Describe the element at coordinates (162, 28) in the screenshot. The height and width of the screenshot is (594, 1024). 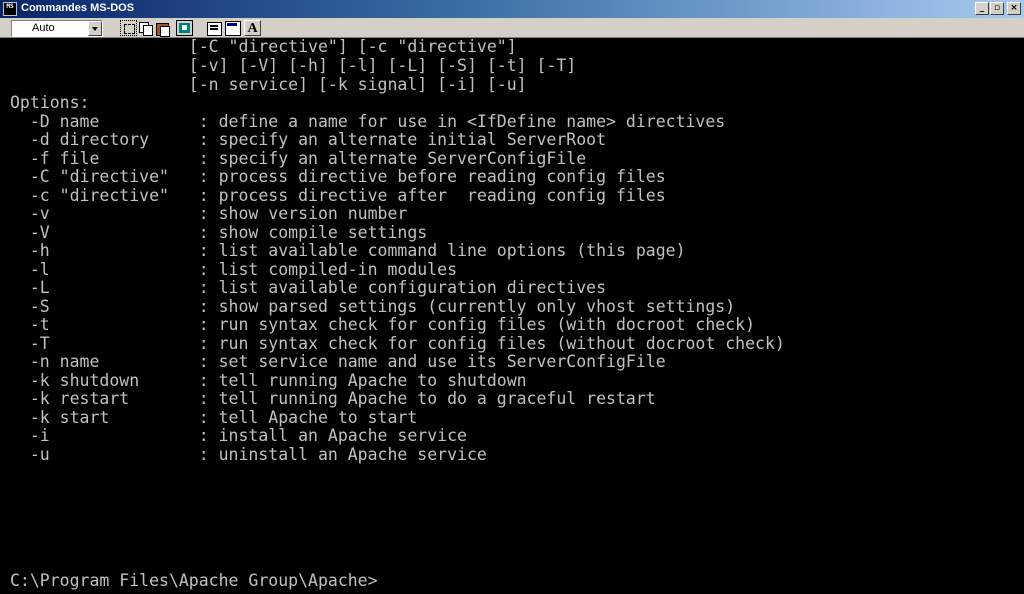
I see `paste-icon` at that location.